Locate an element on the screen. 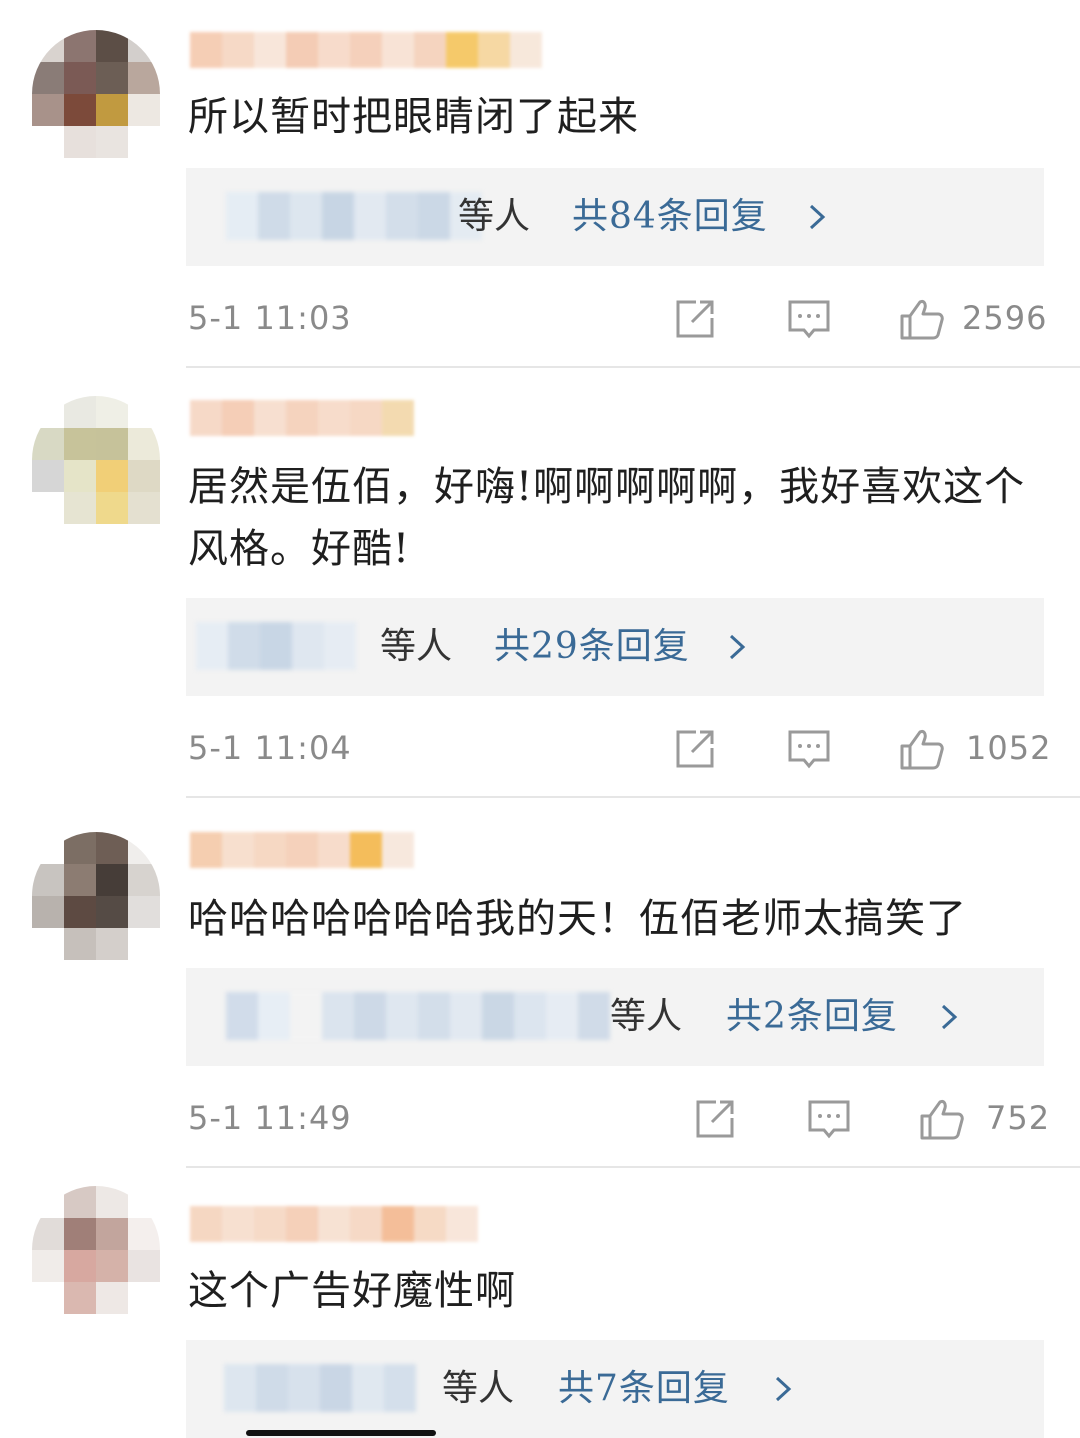 The height and width of the screenshot is (1438, 1080). like-count: 2596 is located at coordinates (1005, 318).